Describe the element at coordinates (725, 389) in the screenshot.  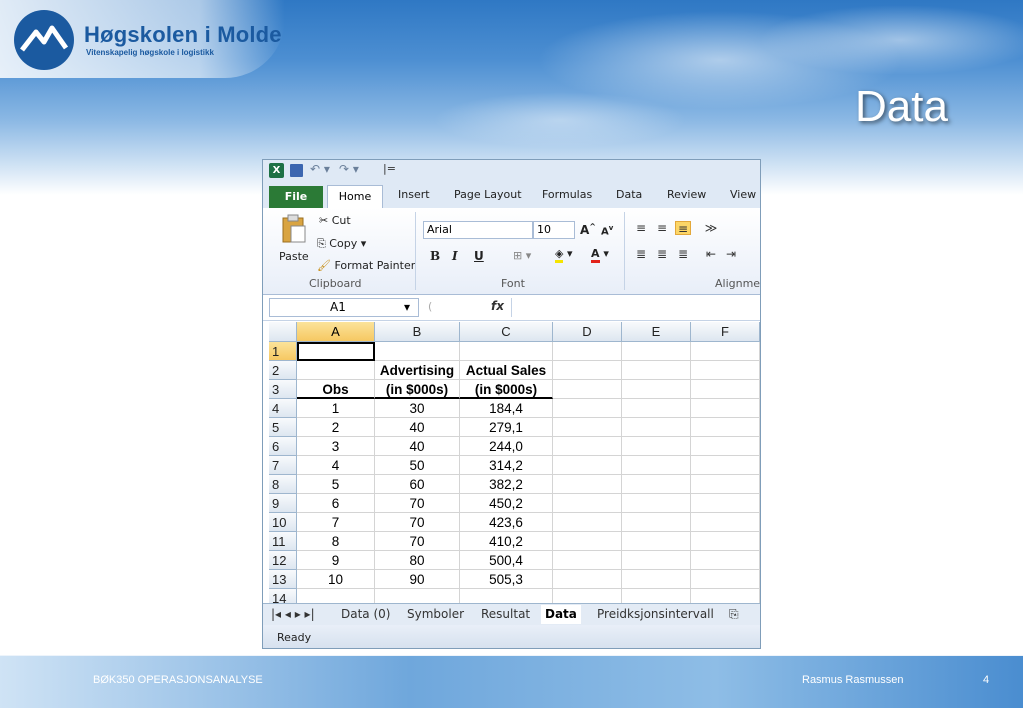
I see `cell-f3` at that location.